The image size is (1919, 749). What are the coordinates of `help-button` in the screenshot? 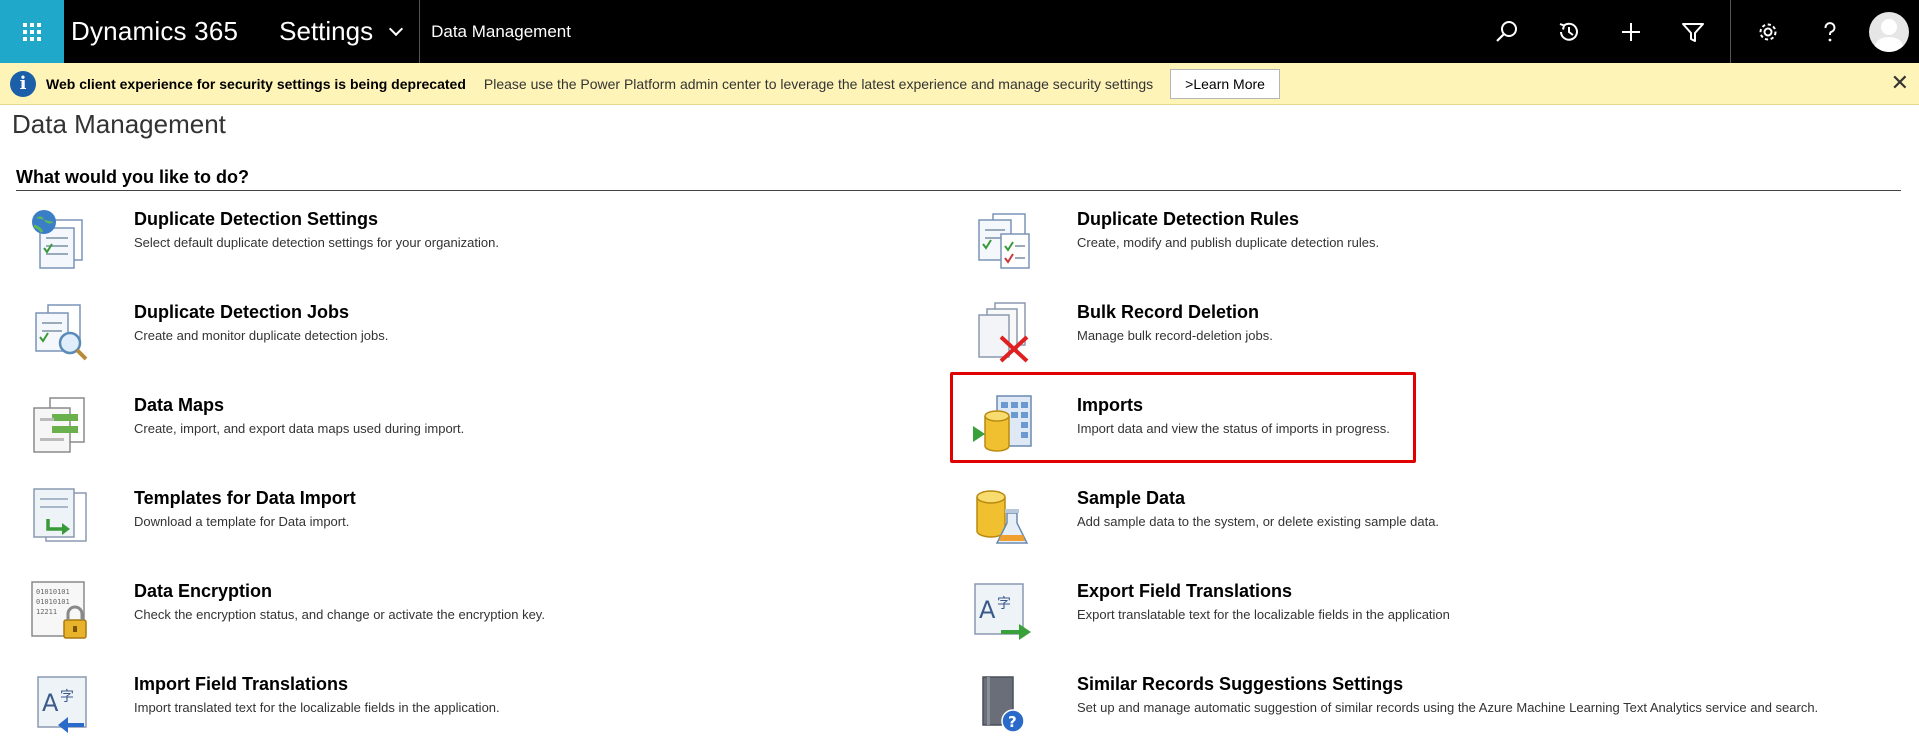 It's located at (1830, 31).